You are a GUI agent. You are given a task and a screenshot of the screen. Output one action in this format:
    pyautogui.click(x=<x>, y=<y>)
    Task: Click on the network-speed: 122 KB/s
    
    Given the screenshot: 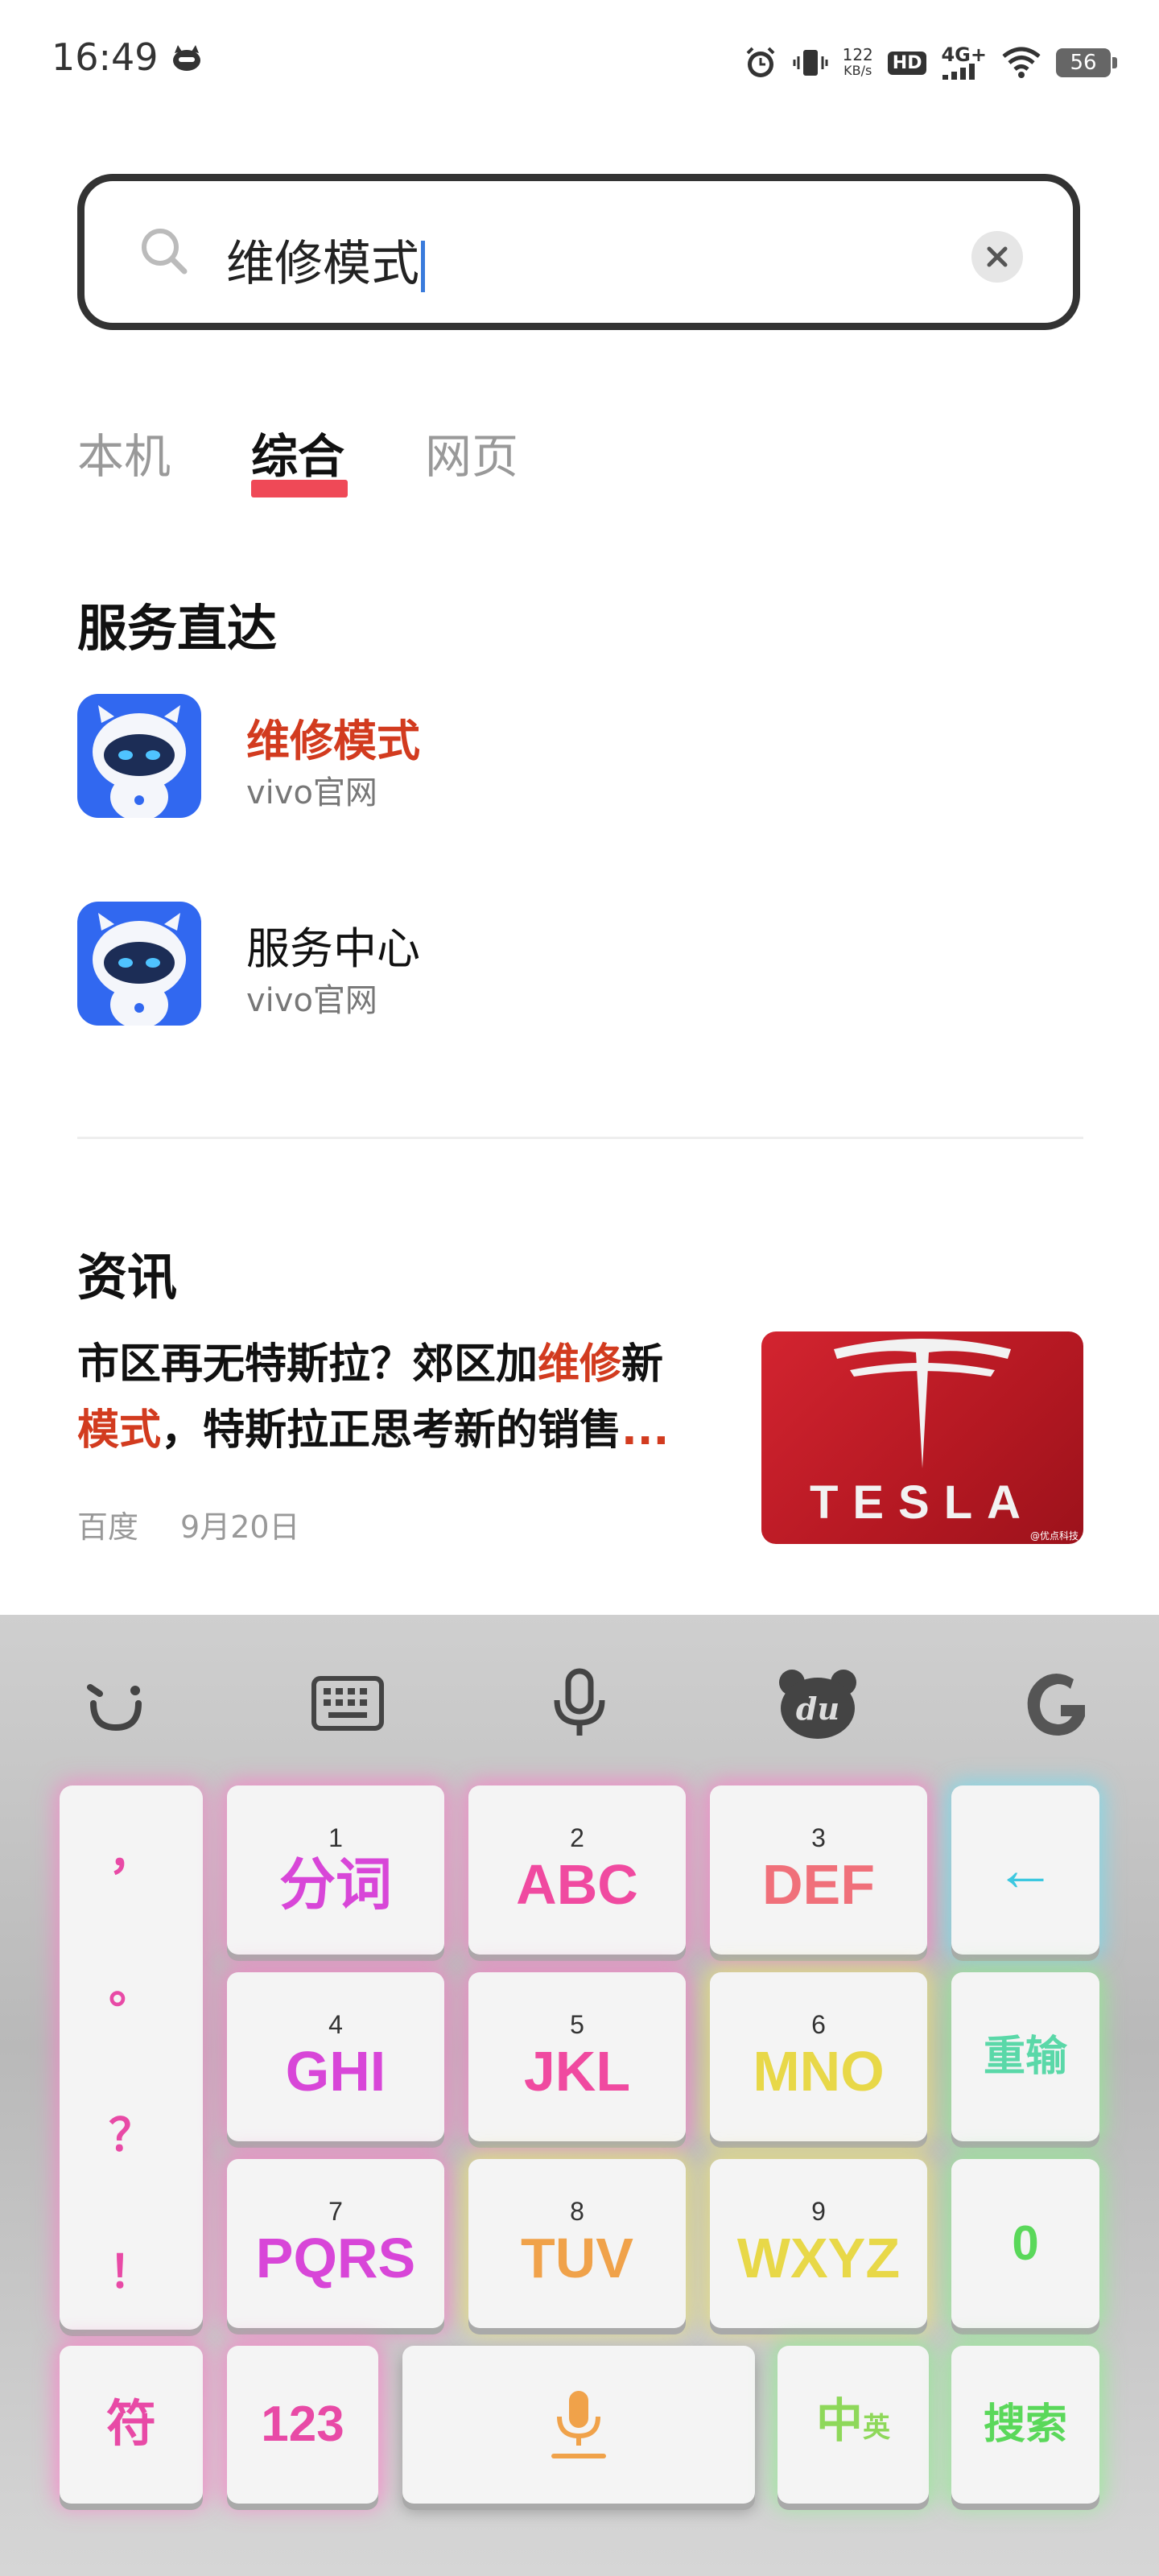 What is the action you would take?
    pyautogui.click(x=858, y=63)
    